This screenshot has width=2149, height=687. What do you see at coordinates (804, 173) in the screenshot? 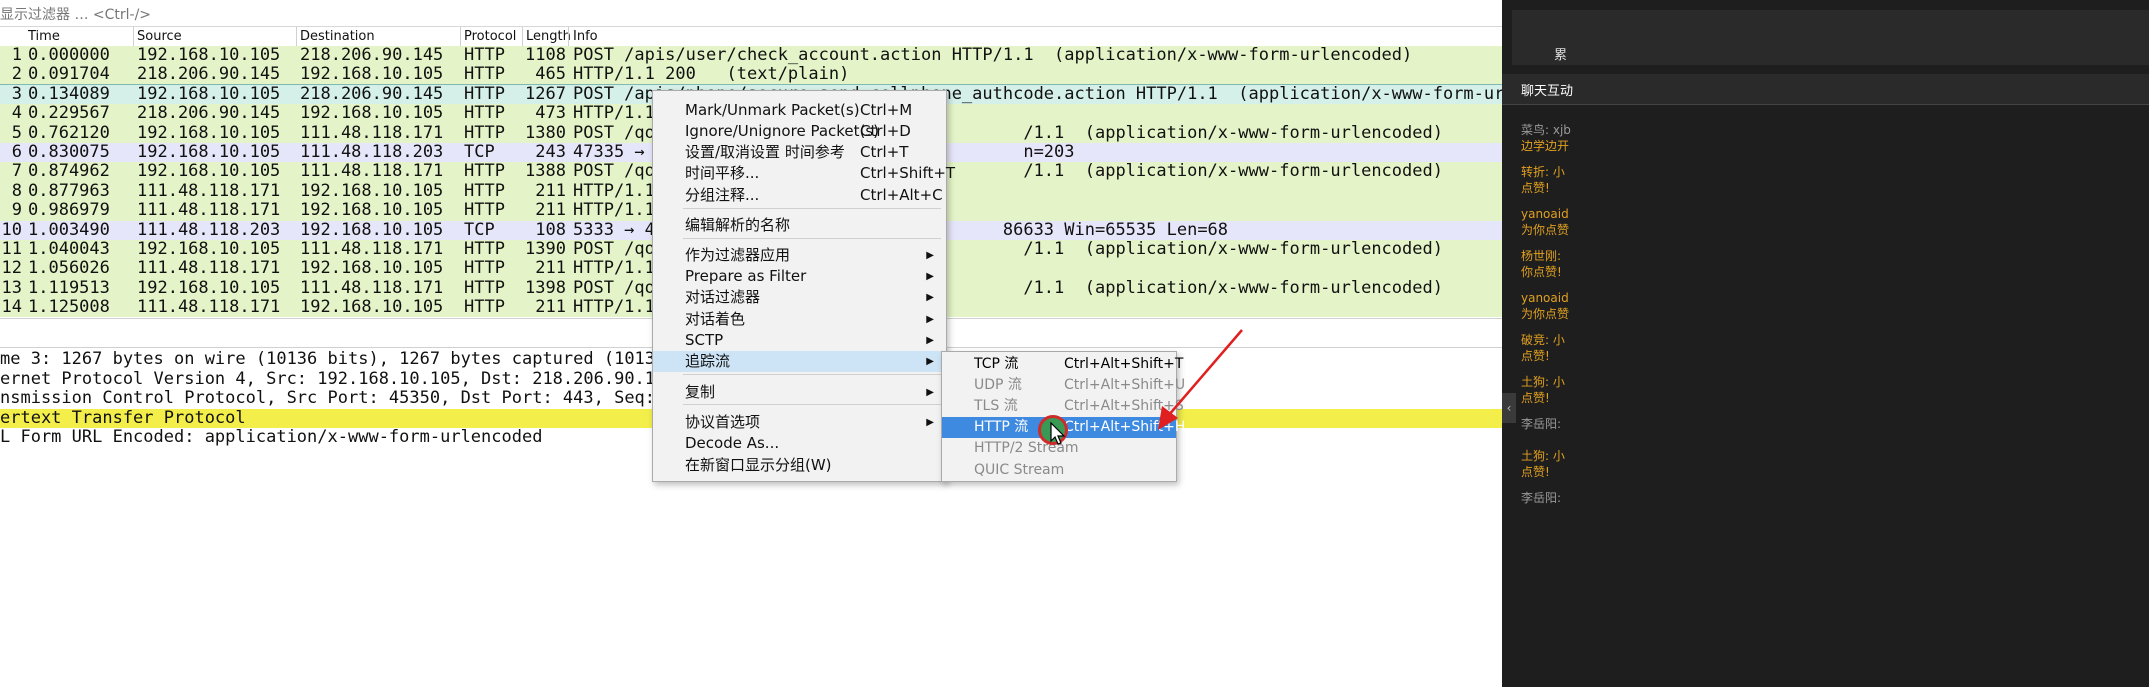
I see `context-menu-item: 时间平移... Ctrl+Shift+T` at bounding box center [804, 173].